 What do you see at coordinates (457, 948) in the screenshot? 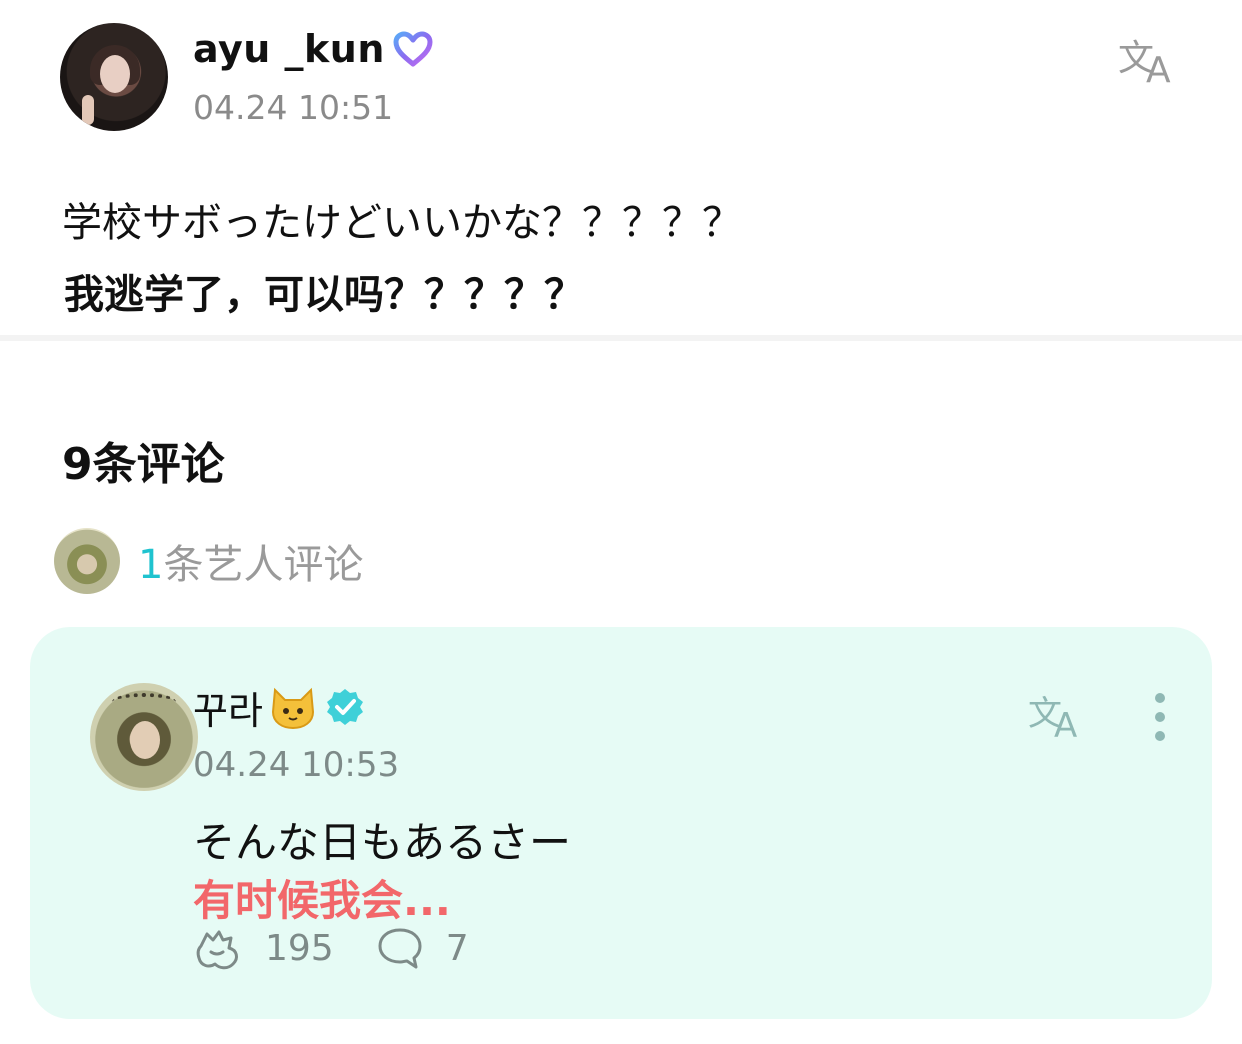
I see `reply-count: 7` at bounding box center [457, 948].